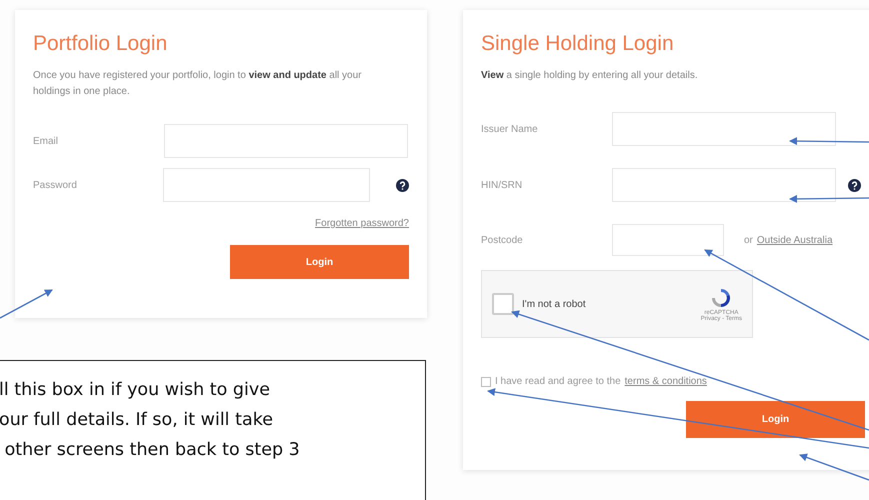 The width and height of the screenshot is (869, 500). Describe the element at coordinates (362, 223) in the screenshot. I see `forgotten-password-link: Forgotten password?` at that location.